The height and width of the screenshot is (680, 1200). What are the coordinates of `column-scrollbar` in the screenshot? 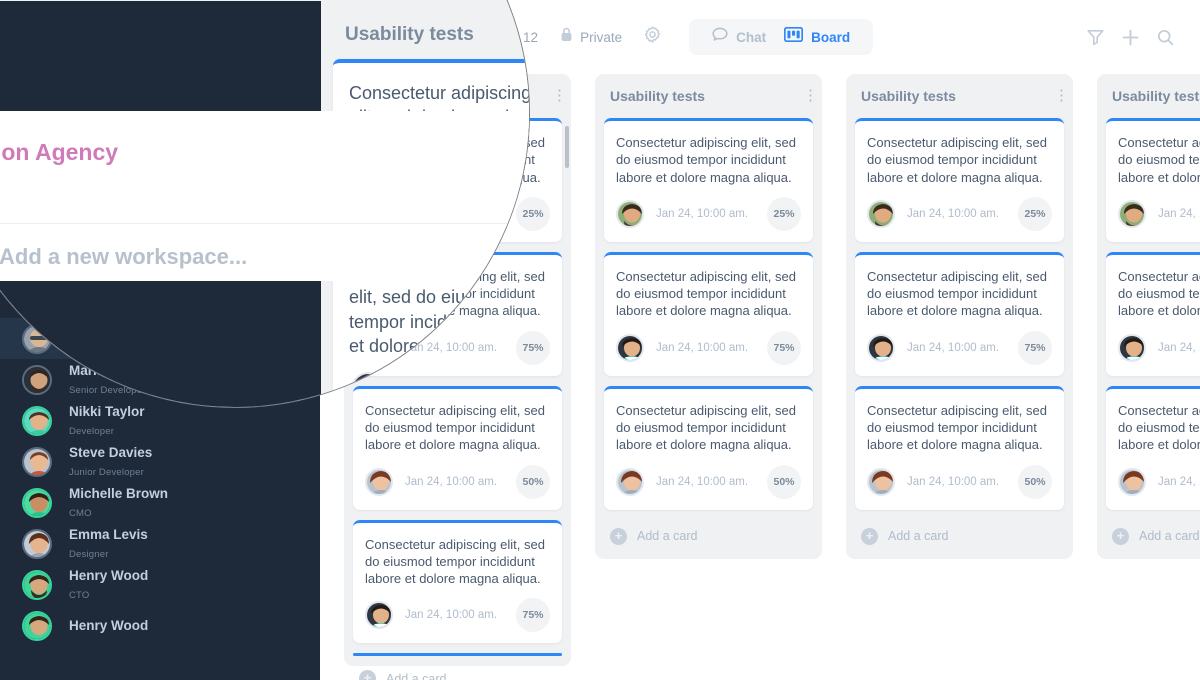 It's located at (567, 147).